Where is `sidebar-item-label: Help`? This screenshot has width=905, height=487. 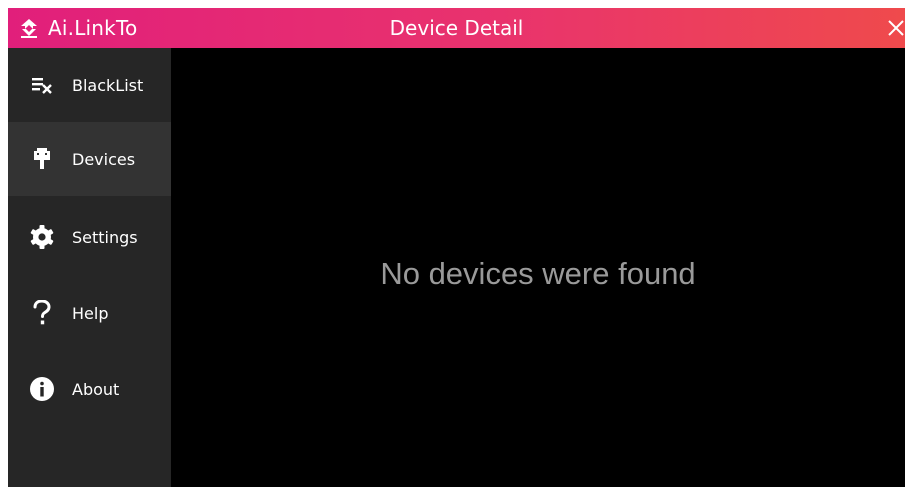 sidebar-item-label: Help is located at coordinates (90, 313).